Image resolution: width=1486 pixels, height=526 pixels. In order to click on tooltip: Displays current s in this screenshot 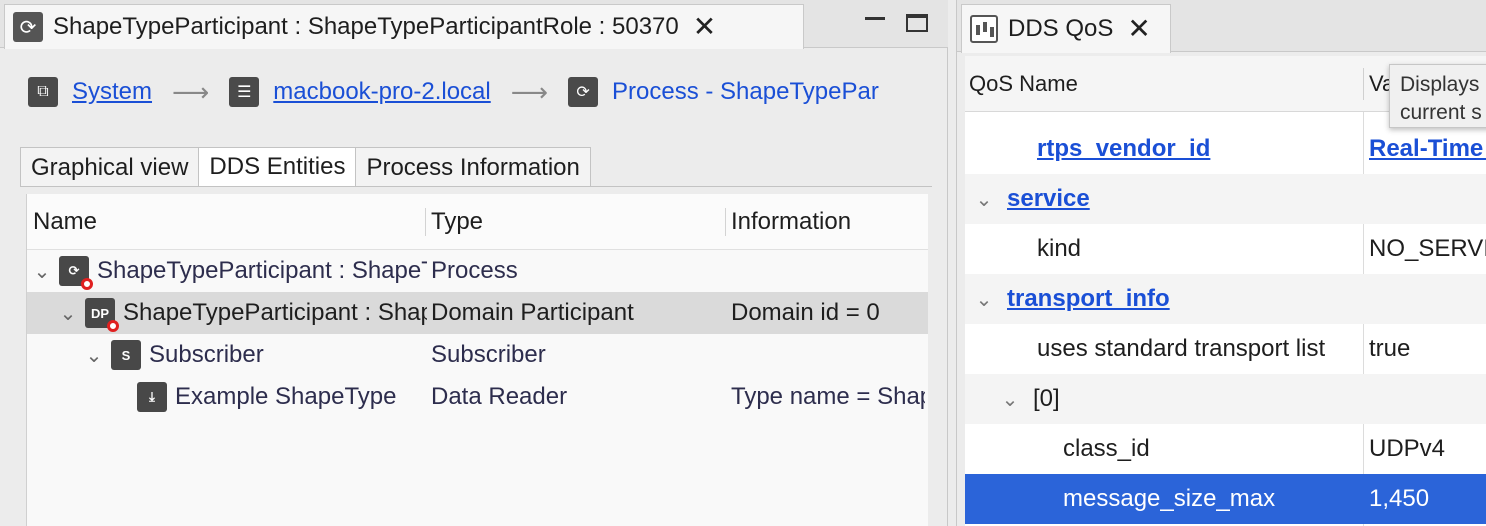, I will do `click(1437, 96)`.